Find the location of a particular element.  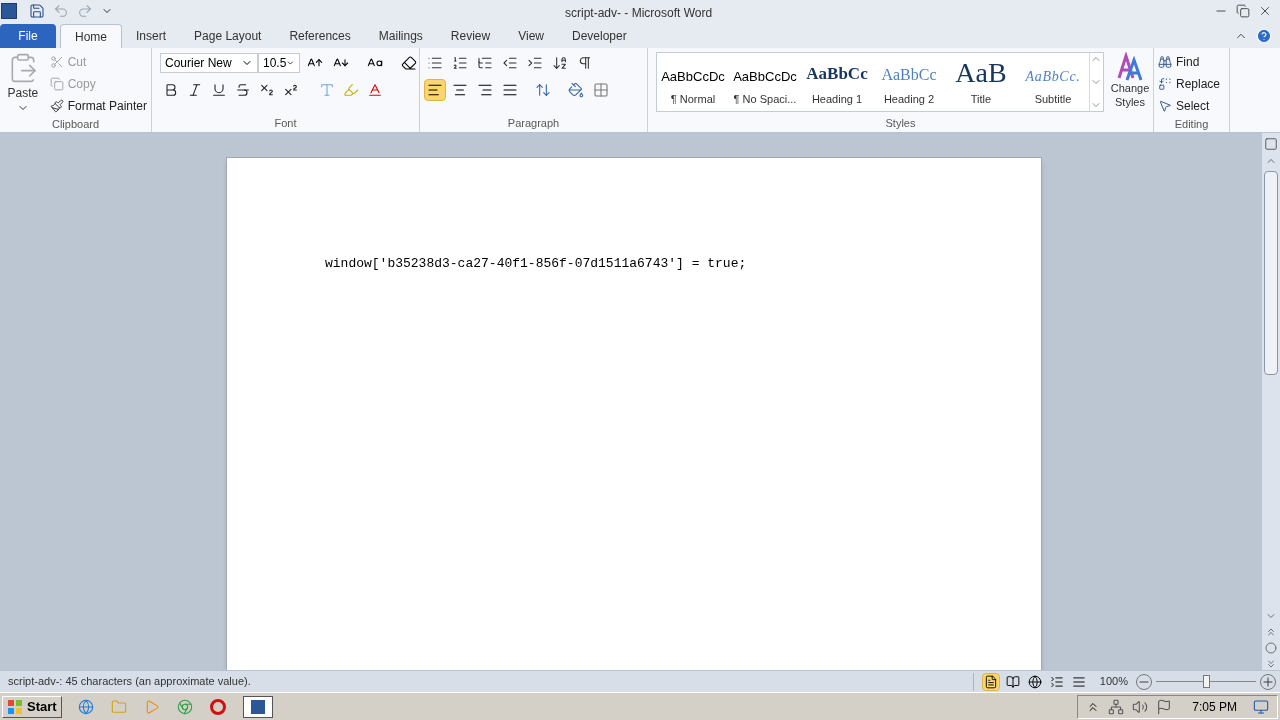

replace-icon is located at coordinates (1165, 84).